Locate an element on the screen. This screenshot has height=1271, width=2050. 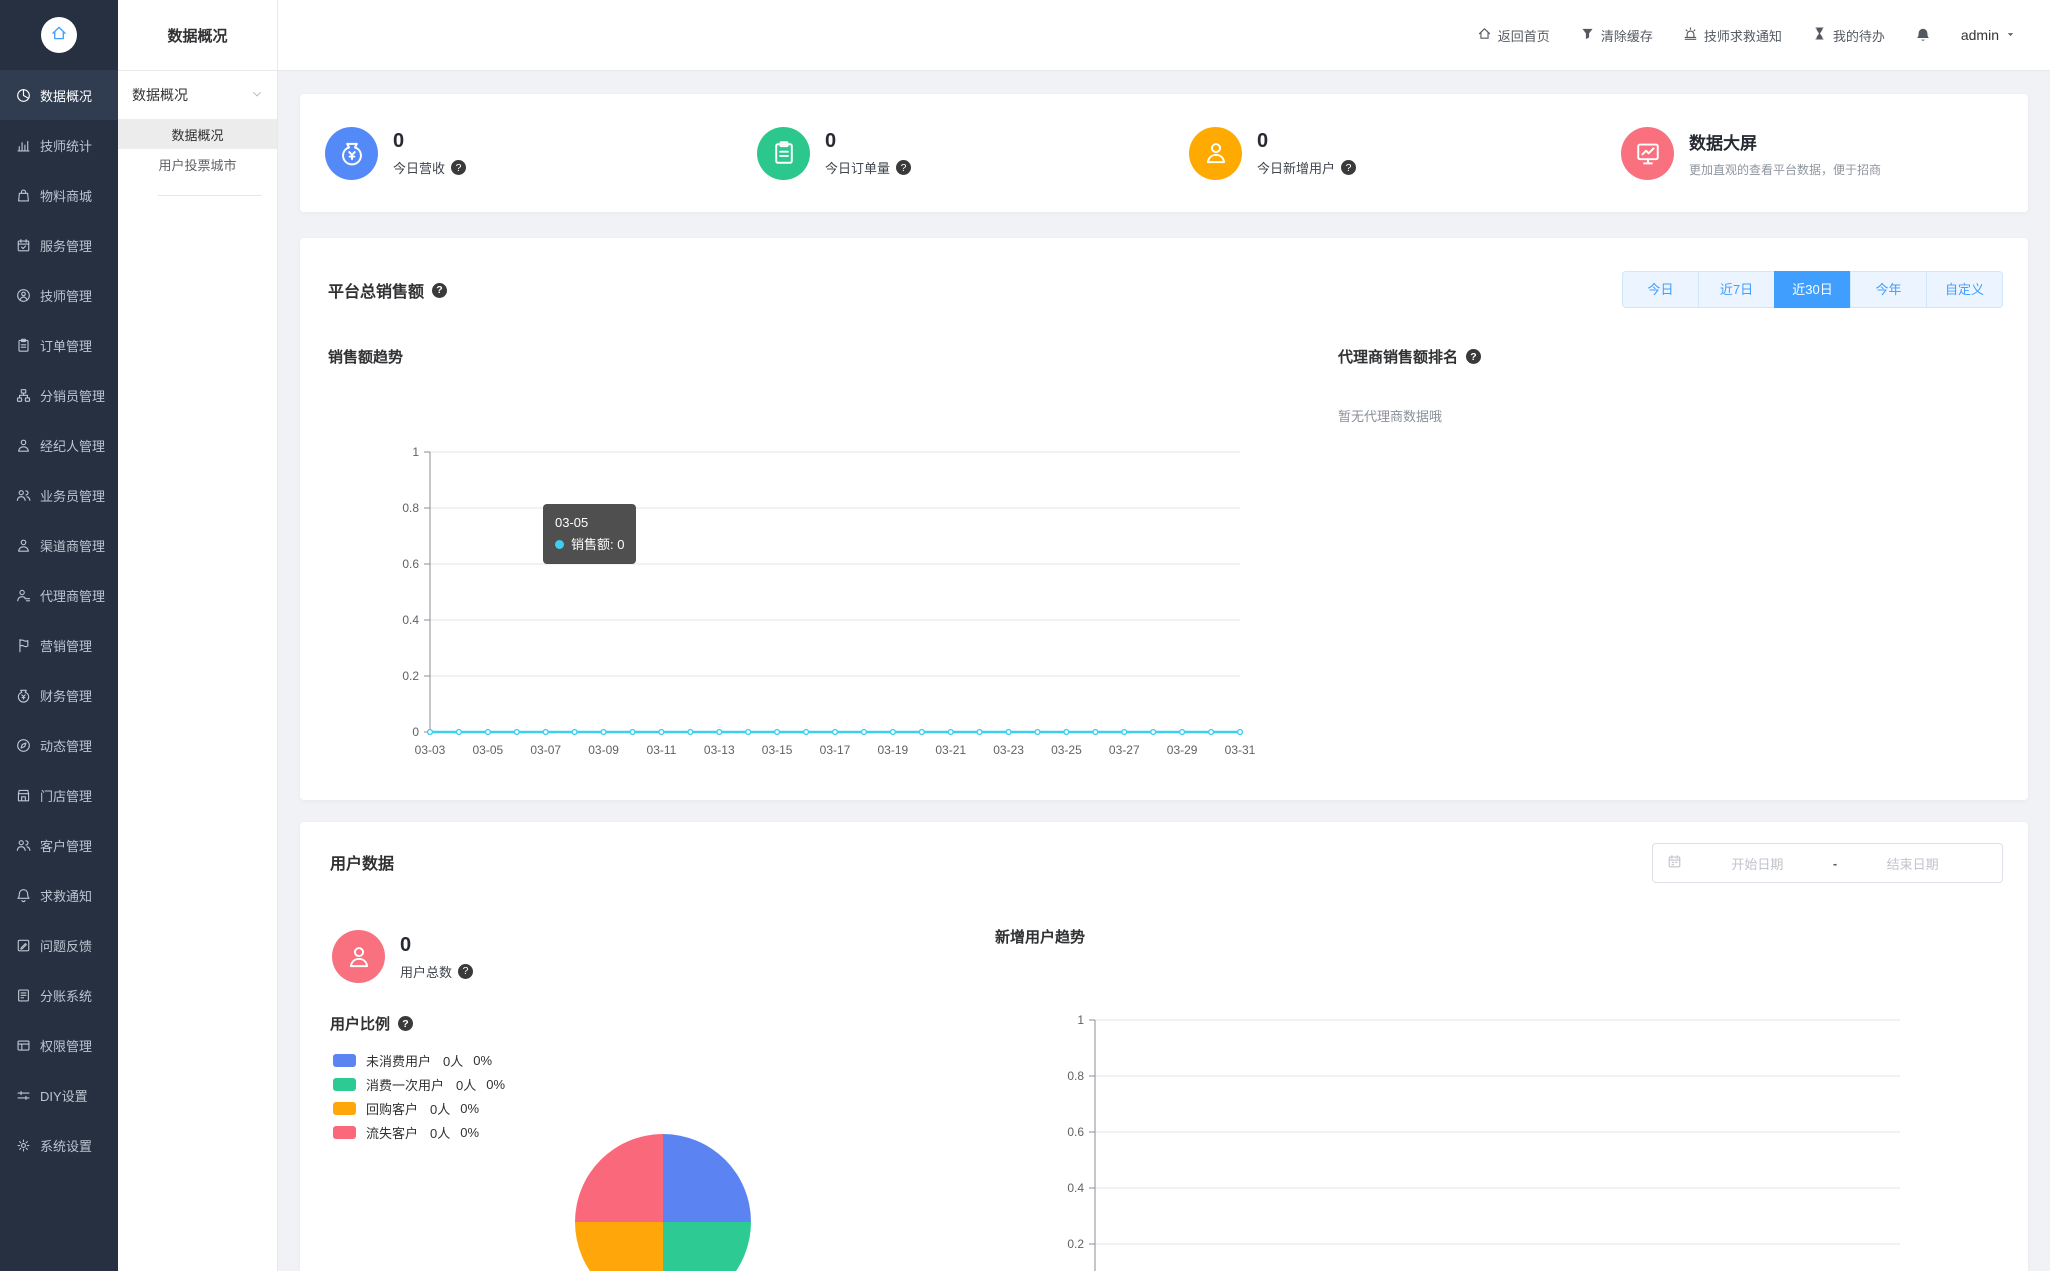
sales-range-tab-4: 自定义 is located at coordinates (1964, 289).